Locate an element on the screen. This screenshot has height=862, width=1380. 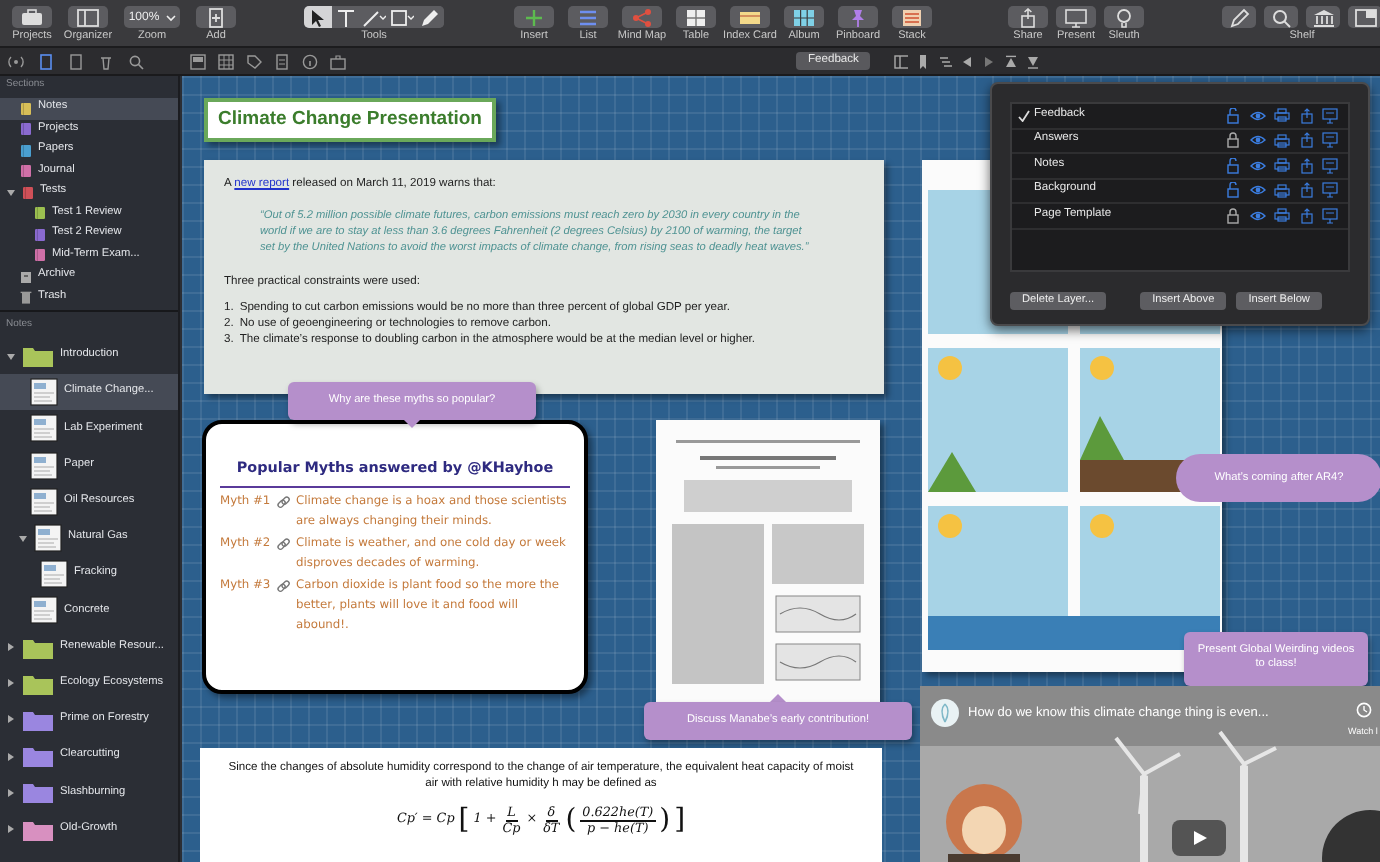
panel-icon is located at coordinates (1365, 17).